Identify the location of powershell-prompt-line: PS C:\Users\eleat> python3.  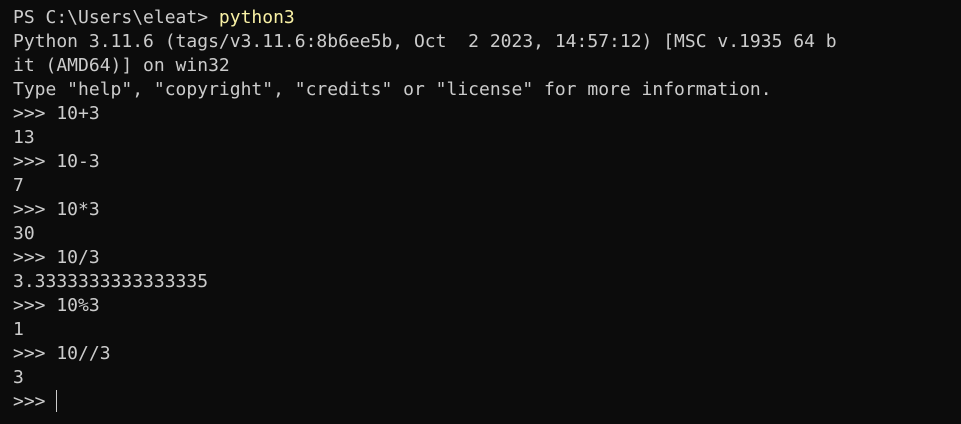
(487, 18).